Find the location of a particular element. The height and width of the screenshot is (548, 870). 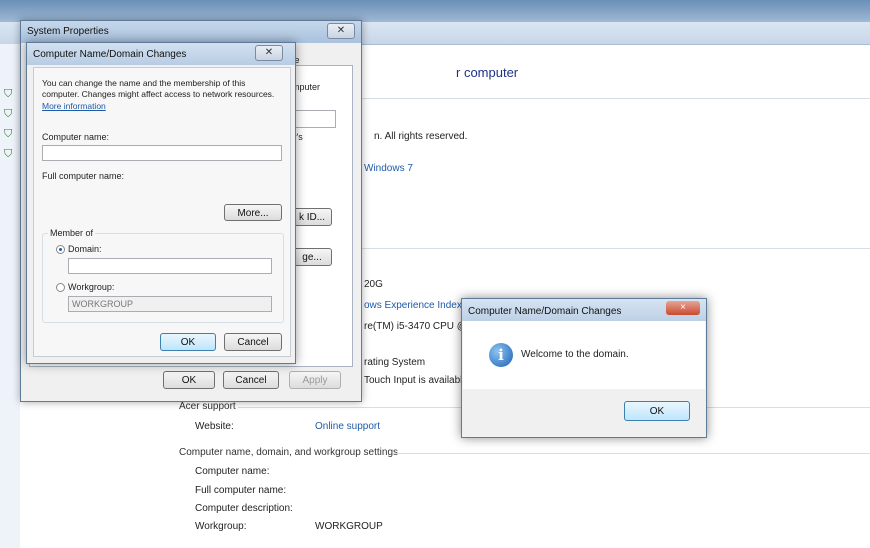

system-properties-titlebar: System Properties ✕ is located at coordinates (191, 32).